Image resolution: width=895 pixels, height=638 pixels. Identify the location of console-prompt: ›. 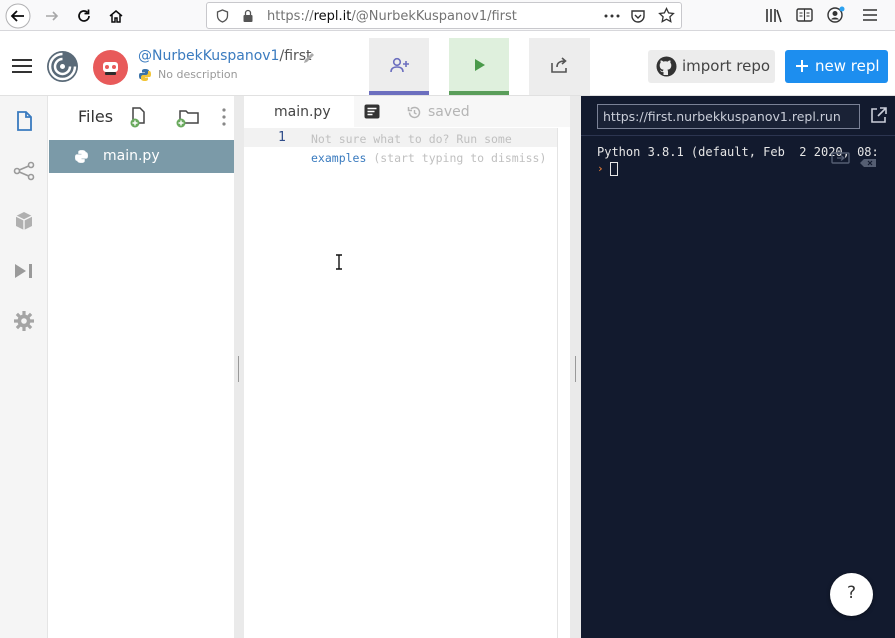
(600, 168).